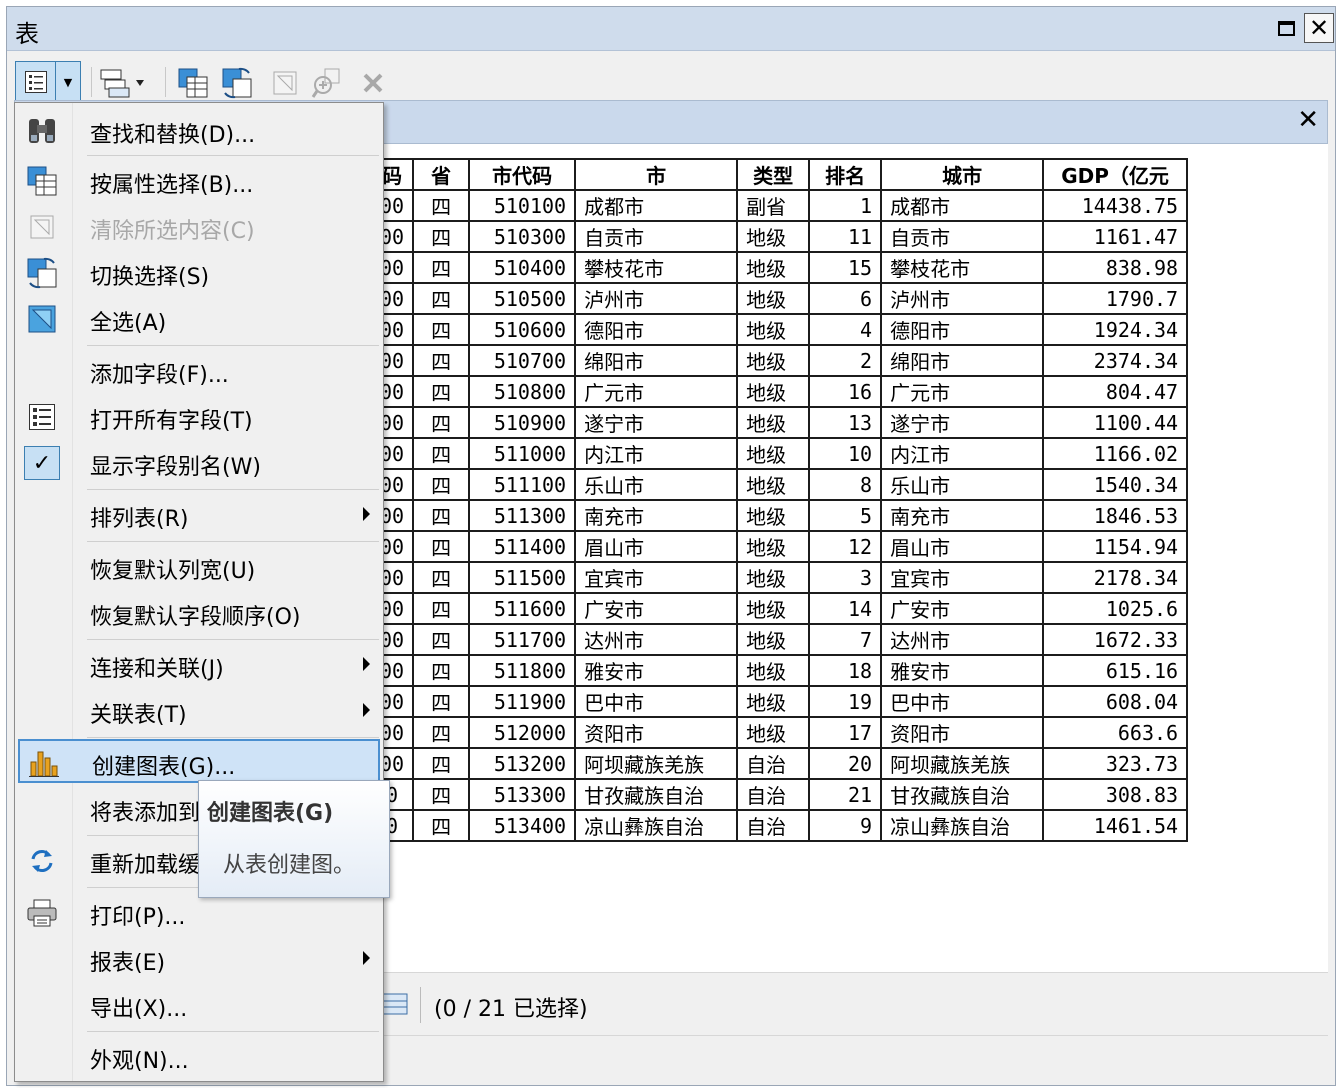 The width and height of the screenshot is (1342, 1088). Describe the element at coordinates (1115, 825) in the screenshot. I see `table-cell: 1461.54` at that location.